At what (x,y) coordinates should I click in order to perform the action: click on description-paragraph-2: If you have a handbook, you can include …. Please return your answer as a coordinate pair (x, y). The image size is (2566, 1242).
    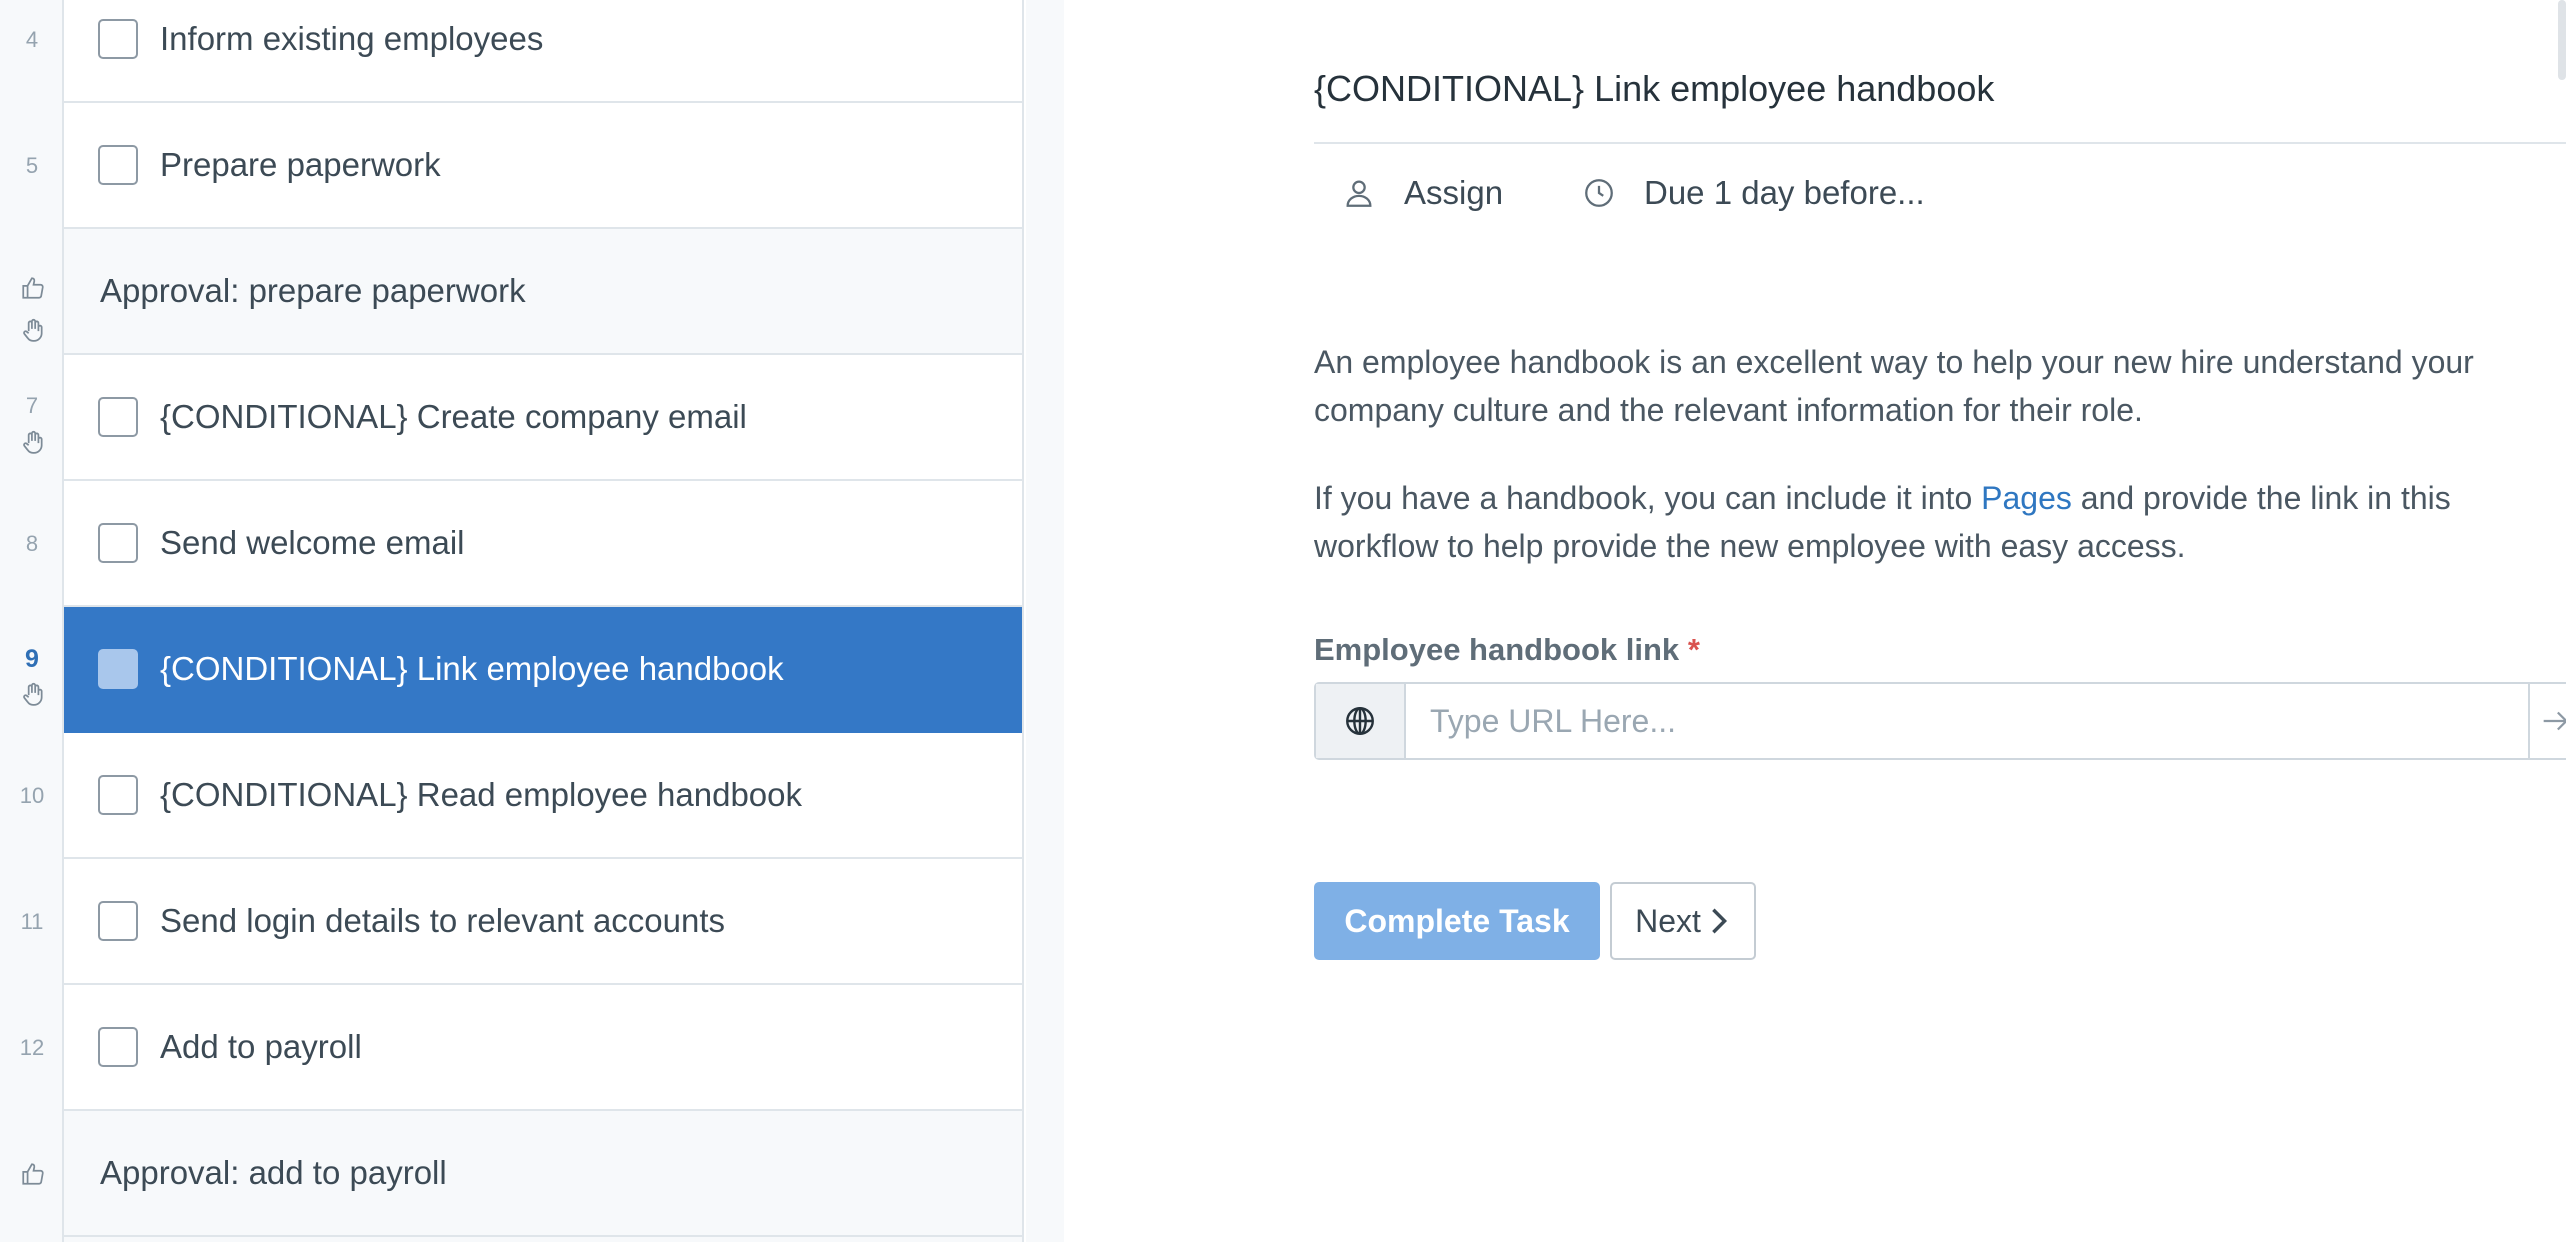
    Looking at the image, I should click on (1940, 522).